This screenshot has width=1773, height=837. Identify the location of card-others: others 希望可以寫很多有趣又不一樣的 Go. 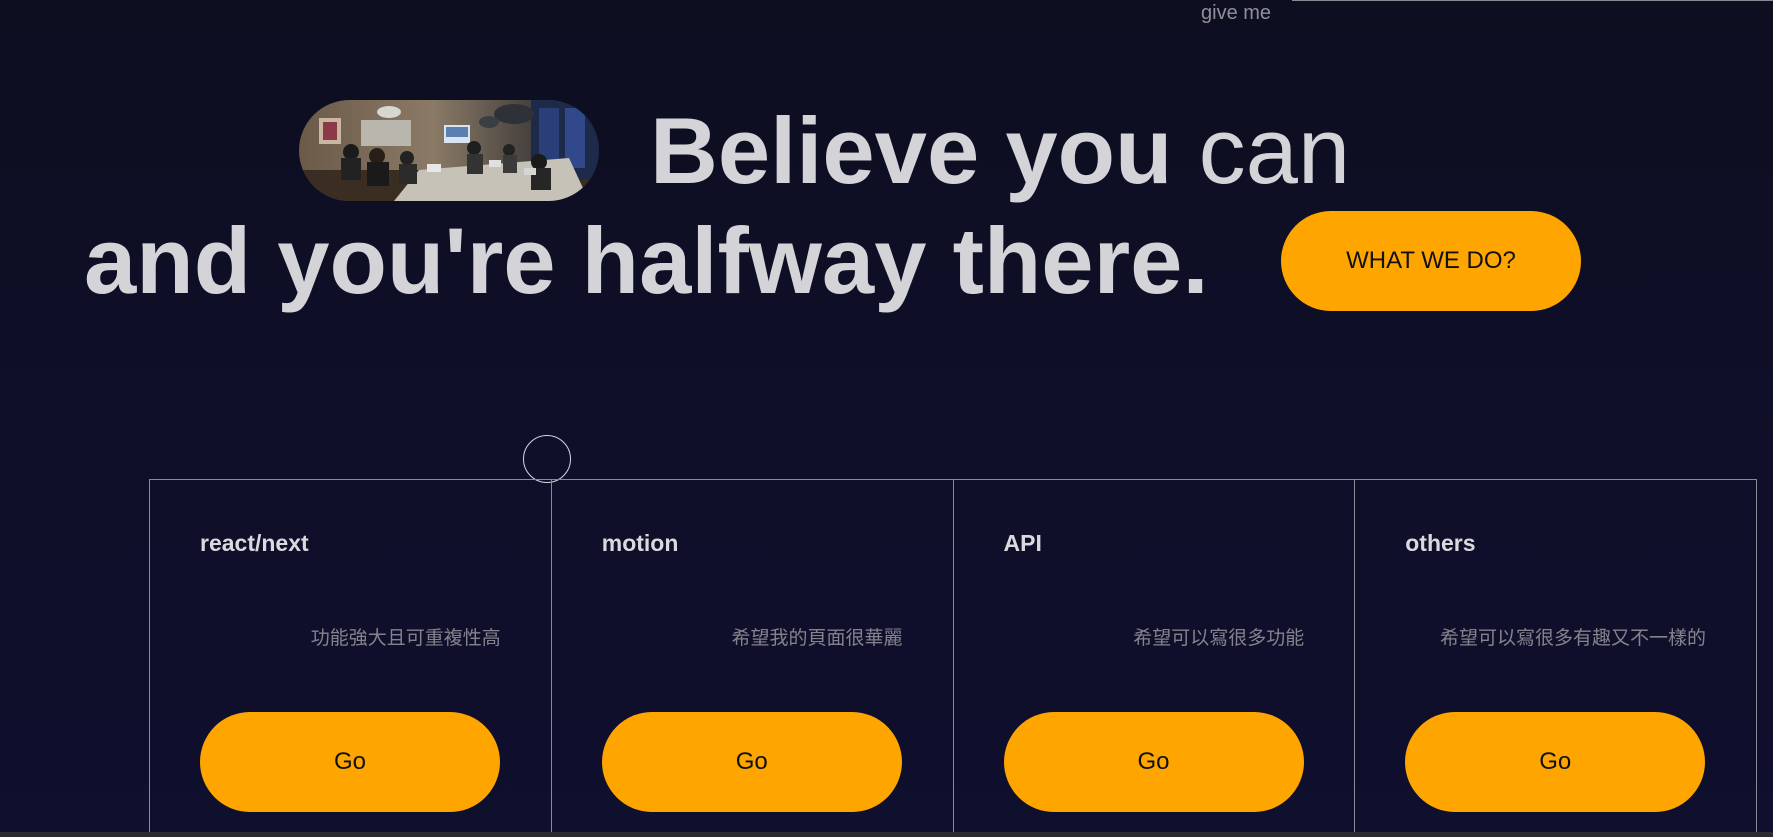
(1555, 658).